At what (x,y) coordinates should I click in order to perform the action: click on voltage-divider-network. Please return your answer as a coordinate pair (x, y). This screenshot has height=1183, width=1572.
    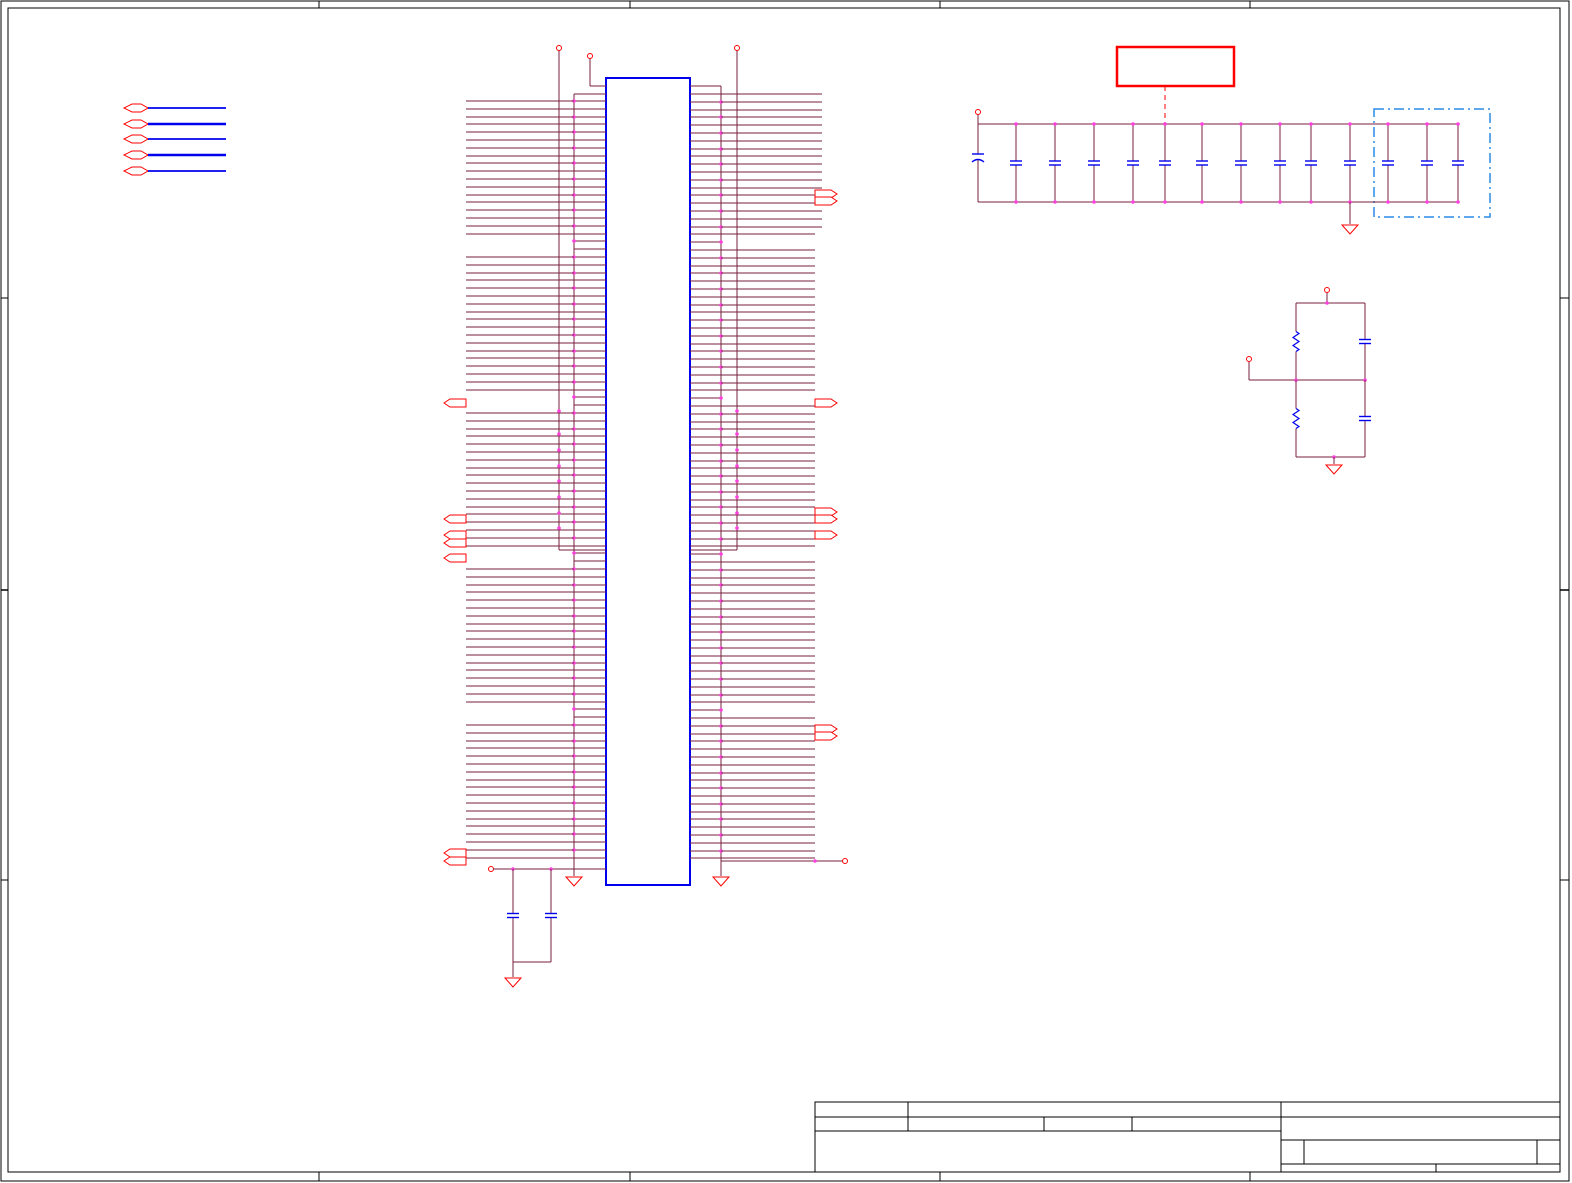
    Looking at the image, I should click on (1308, 381).